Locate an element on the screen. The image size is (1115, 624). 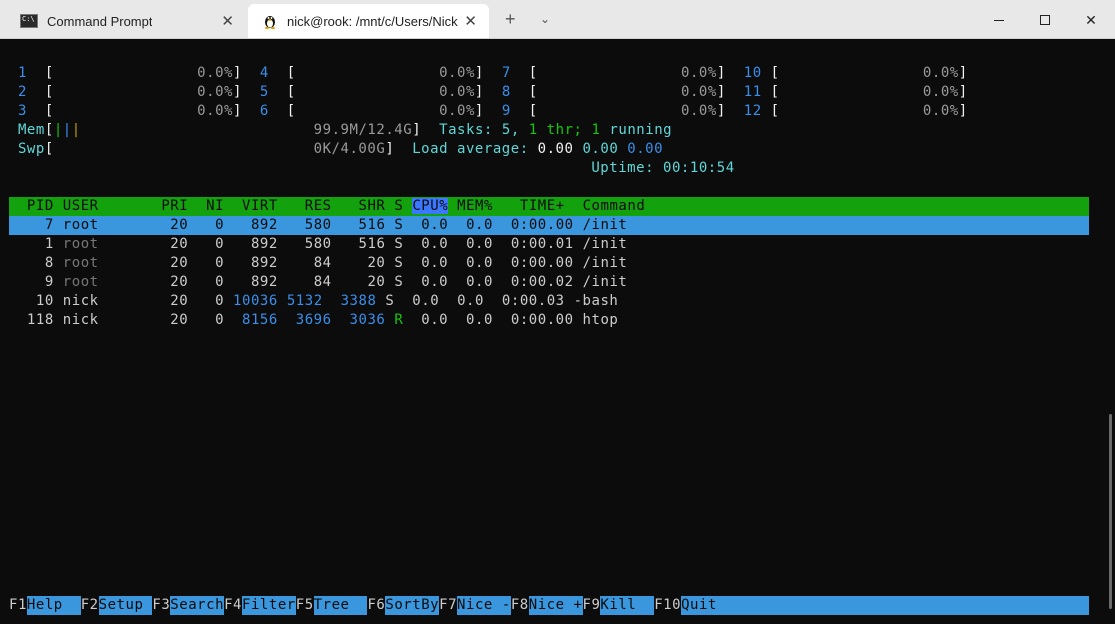
col-shr: SHR is located at coordinates (372, 206).